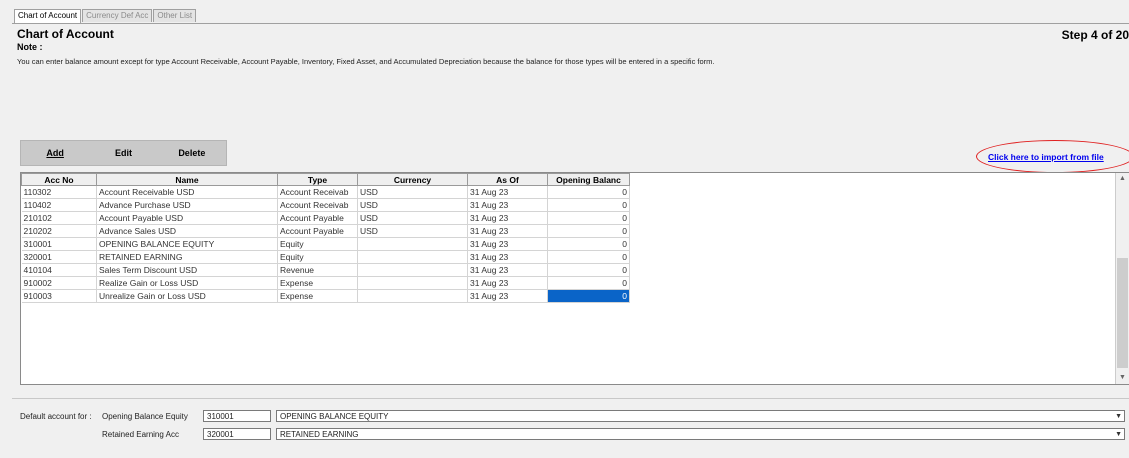 Image resolution: width=1129 pixels, height=458 pixels. What do you see at coordinates (48, 16) in the screenshot?
I see `tab-chart-of-account: Chart of Account` at bounding box center [48, 16].